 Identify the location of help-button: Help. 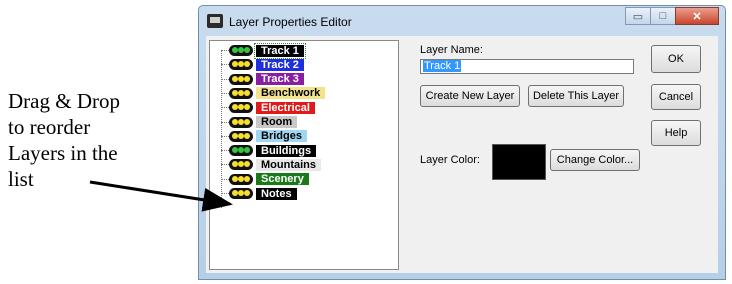
(676, 133).